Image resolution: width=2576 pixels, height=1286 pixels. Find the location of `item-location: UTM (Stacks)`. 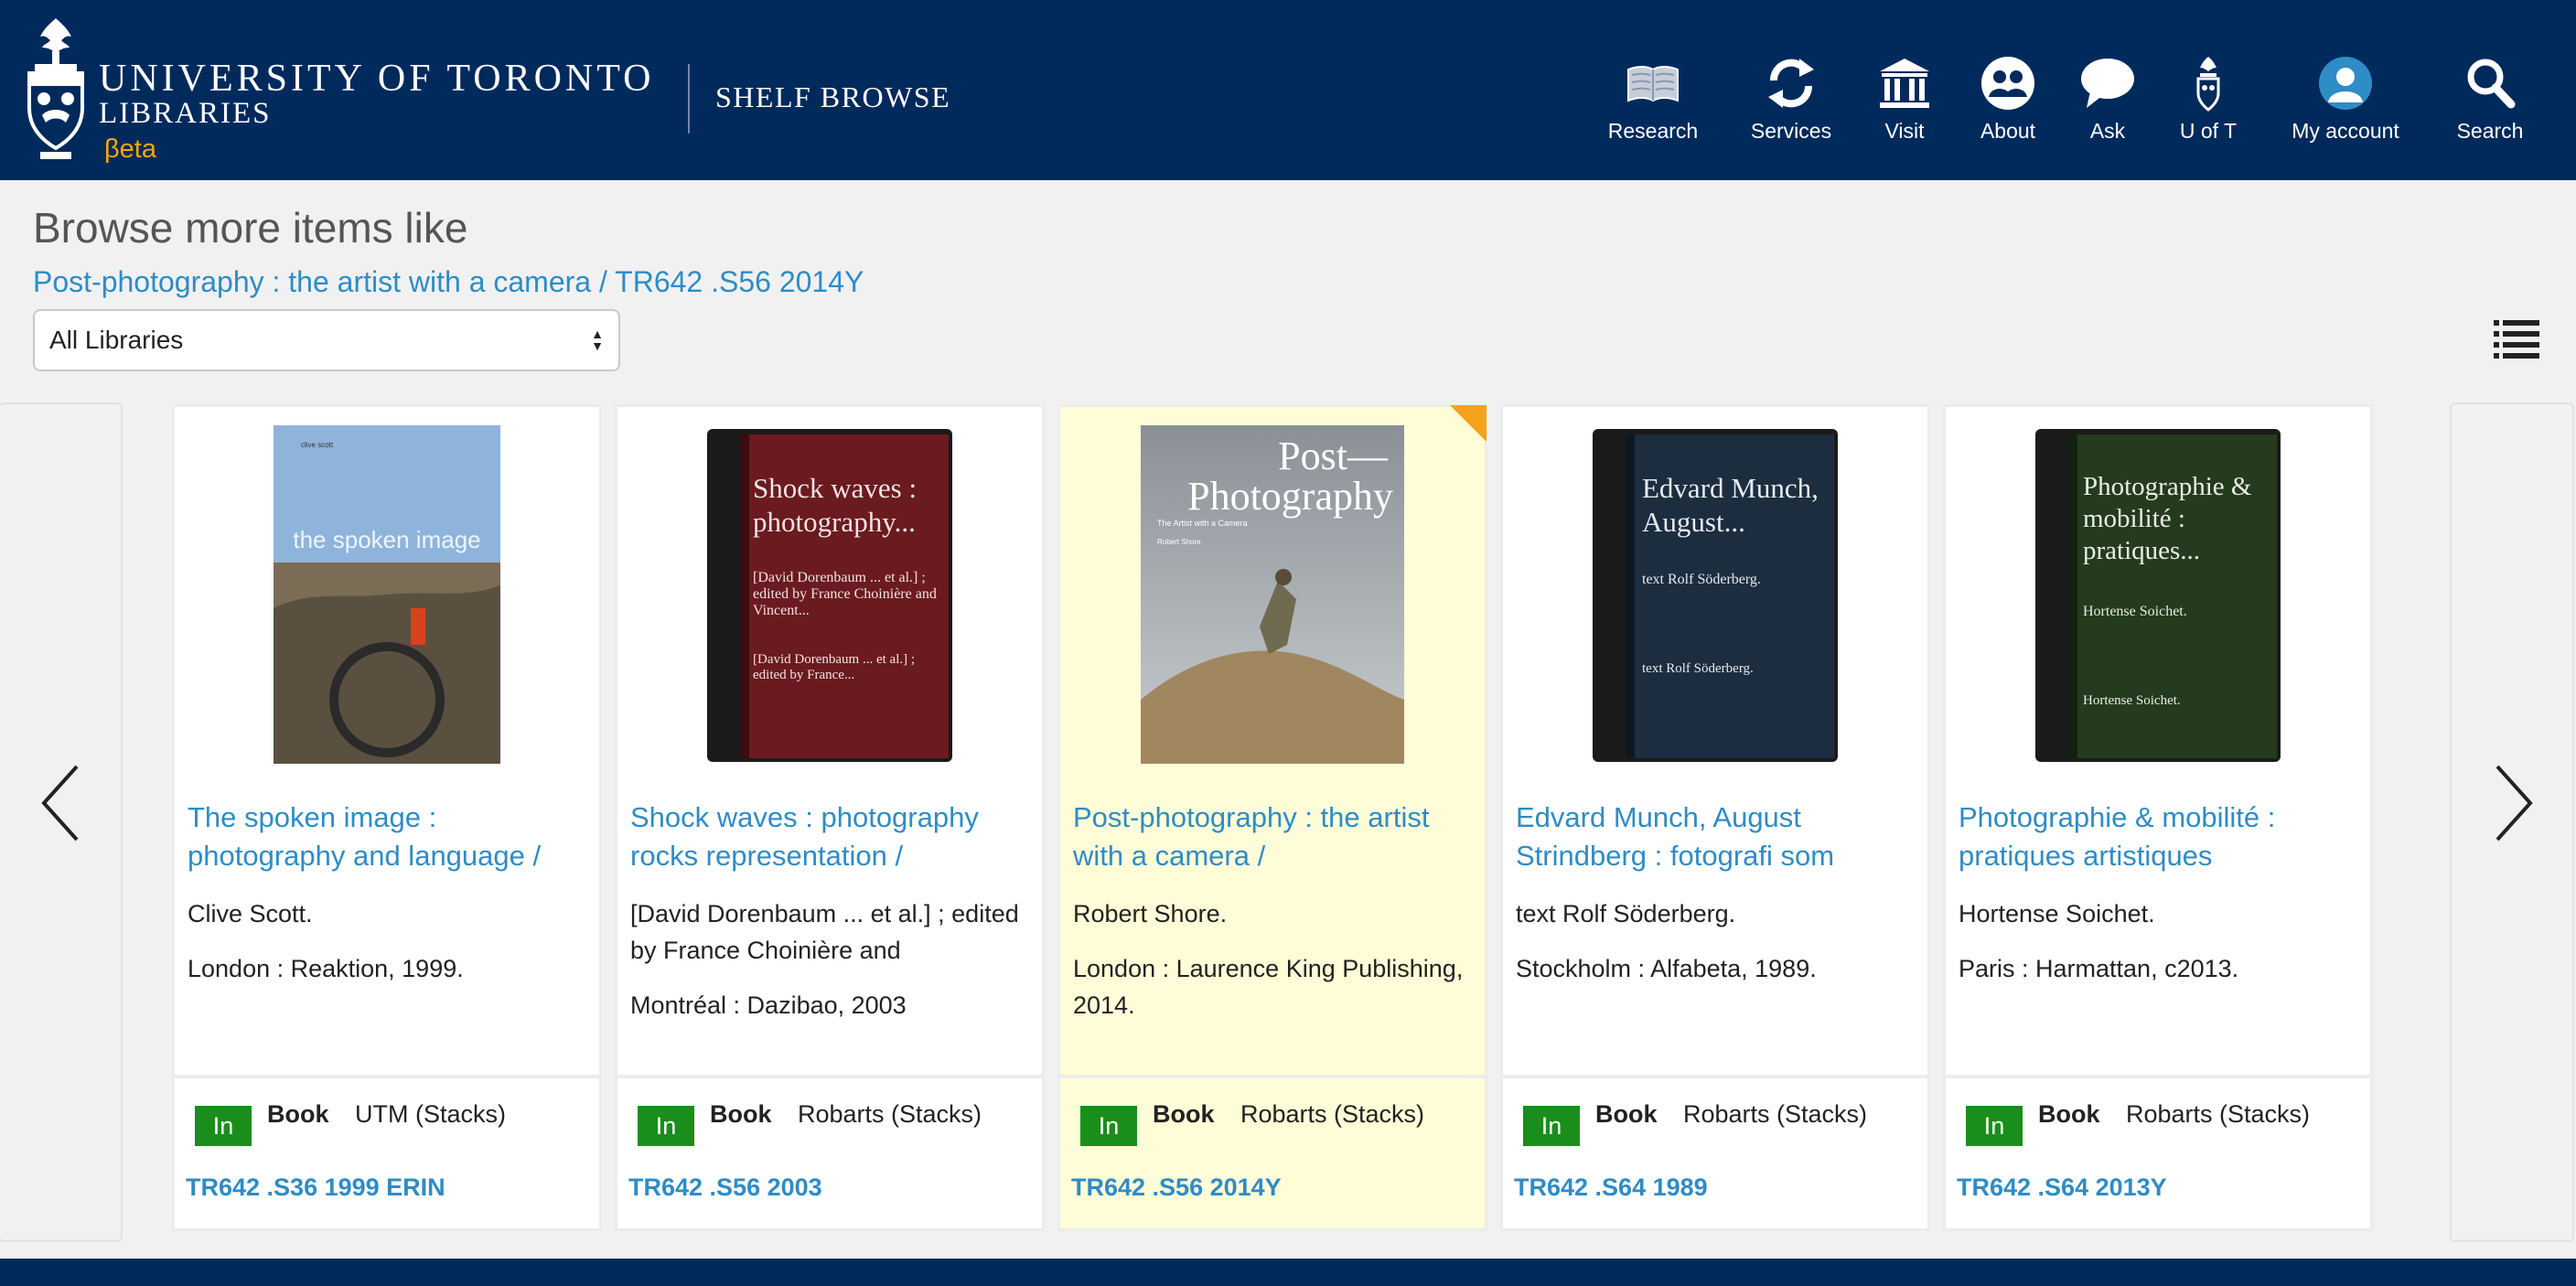

item-location: UTM (Stacks) is located at coordinates (431, 1114).